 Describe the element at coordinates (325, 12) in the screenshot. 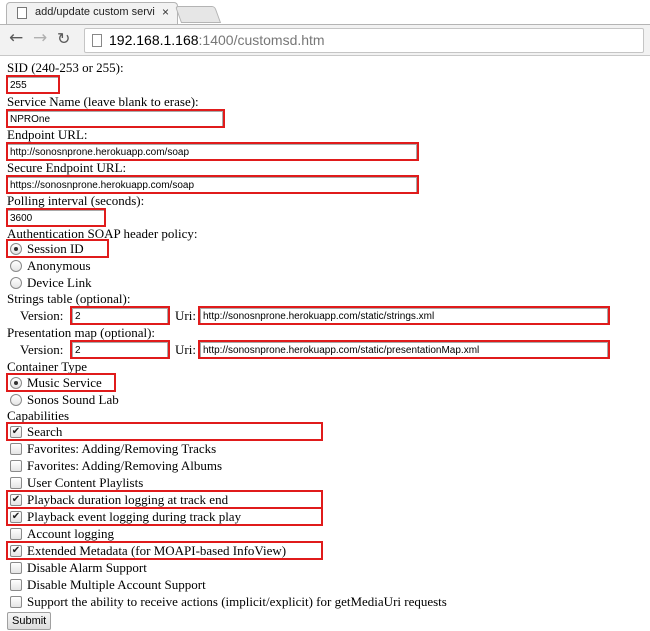

I see `tab-strip: add/update custom servic ×` at that location.